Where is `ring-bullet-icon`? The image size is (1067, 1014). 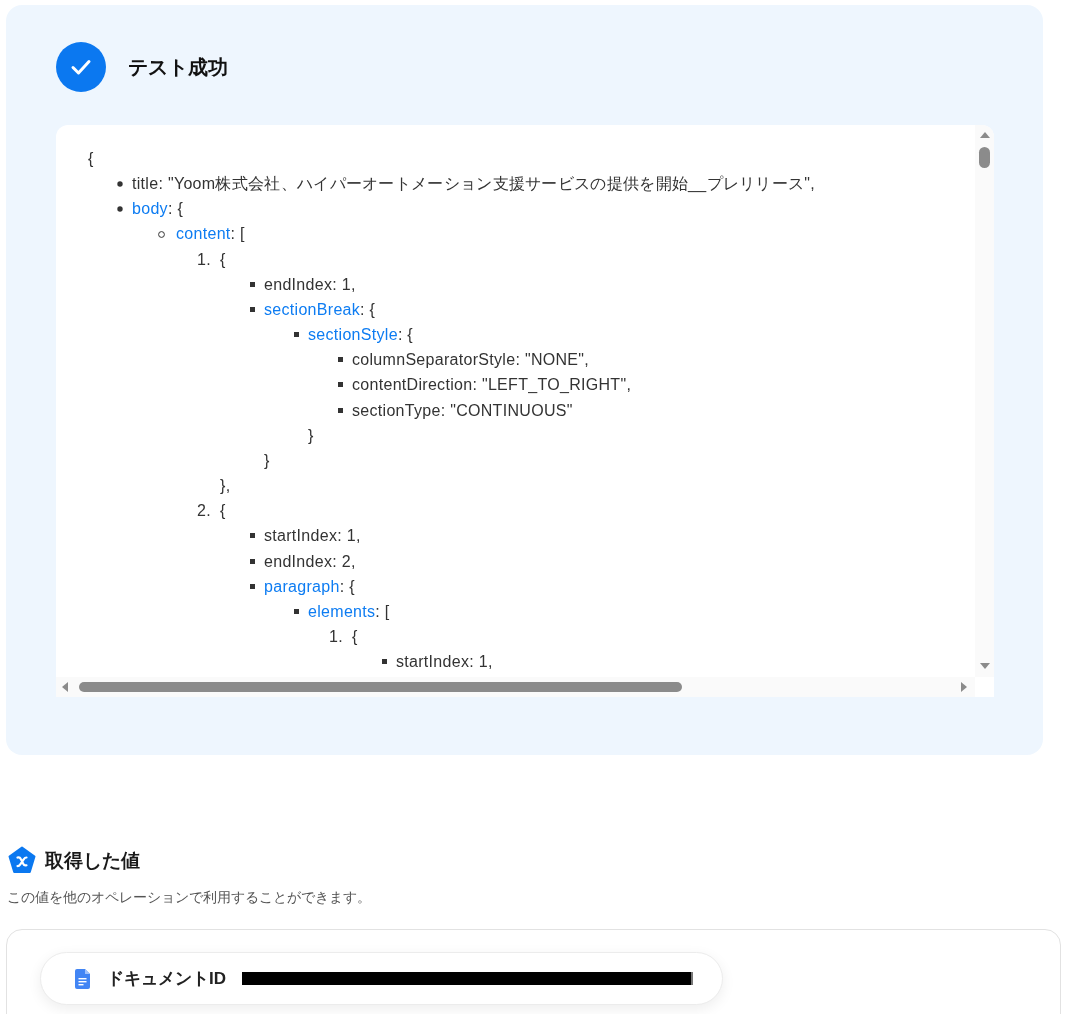 ring-bullet-icon is located at coordinates (161, 234).